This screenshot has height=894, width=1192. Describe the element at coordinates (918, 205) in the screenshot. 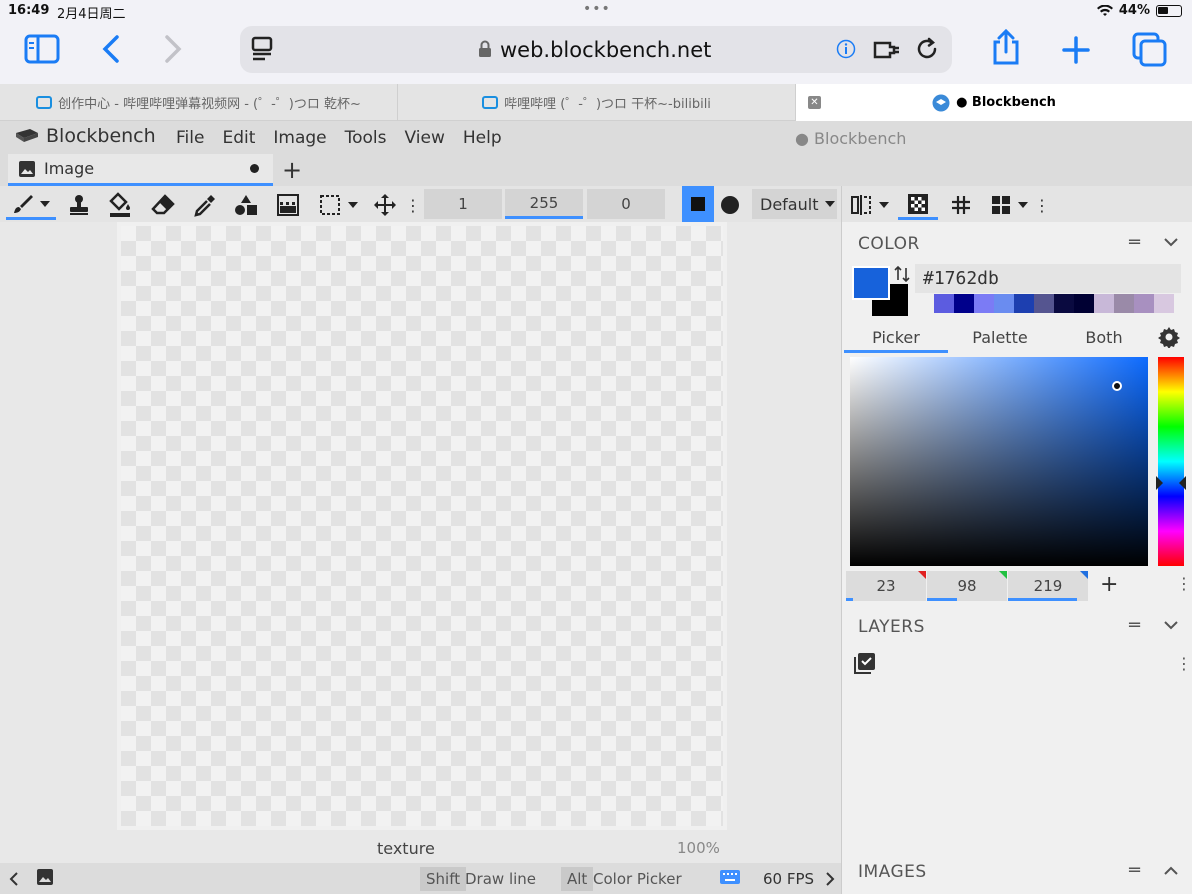

I see `checkerboard-toggle-button` at that location.